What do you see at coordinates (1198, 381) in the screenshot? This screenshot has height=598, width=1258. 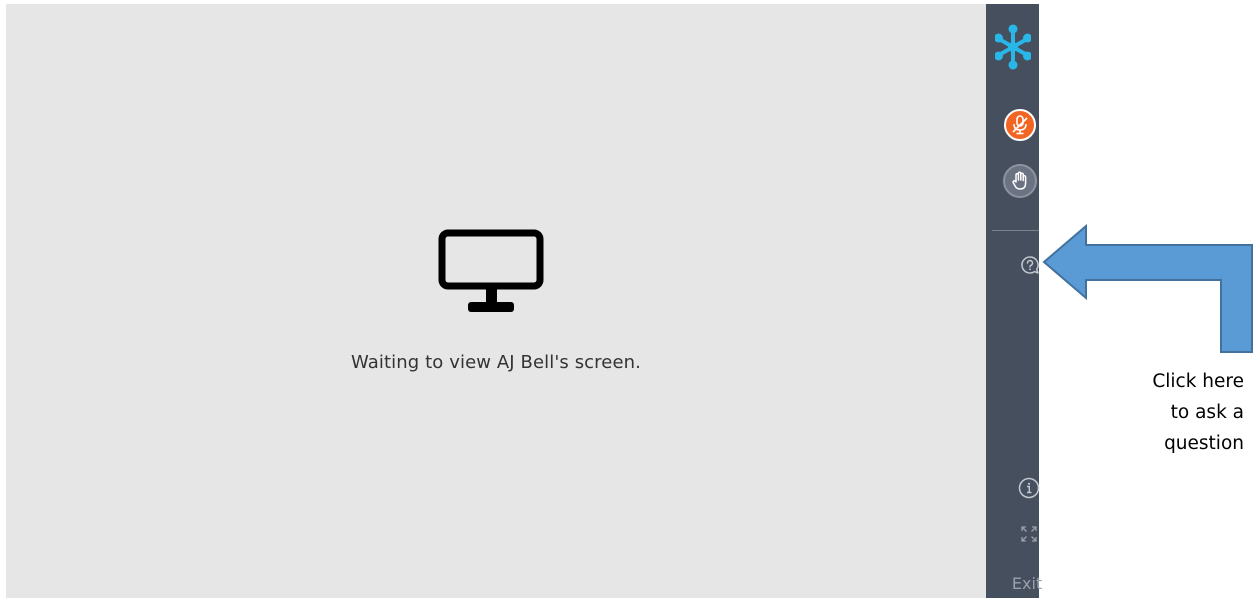 I see `callout-line-1: Click here` at bounding box center [1198, 381].